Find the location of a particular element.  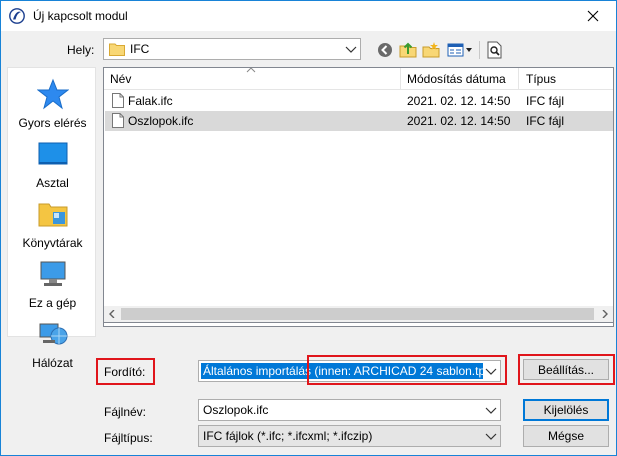

place-label: Hálózat is located at coordinates (52, 363).